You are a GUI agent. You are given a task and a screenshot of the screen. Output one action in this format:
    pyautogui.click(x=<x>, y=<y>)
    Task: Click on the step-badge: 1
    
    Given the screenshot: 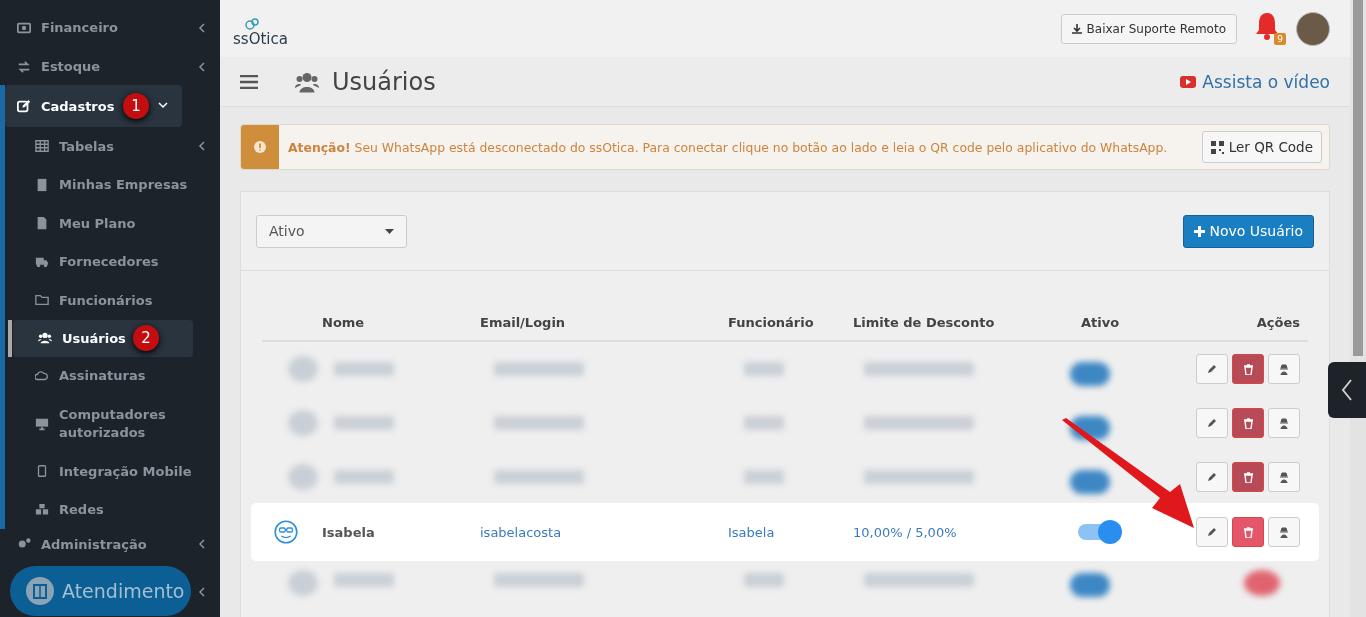 What is the action you would take?
    pyautogui.click(x=136, y=106)
    